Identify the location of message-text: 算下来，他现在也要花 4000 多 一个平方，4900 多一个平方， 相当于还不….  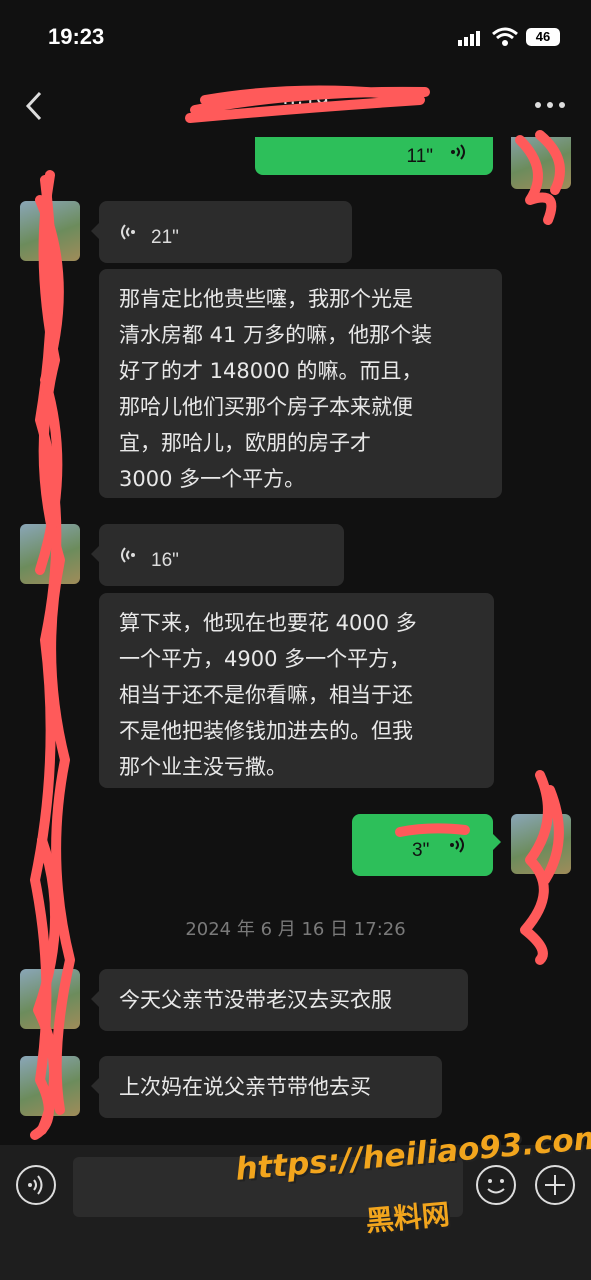
(268, 695).